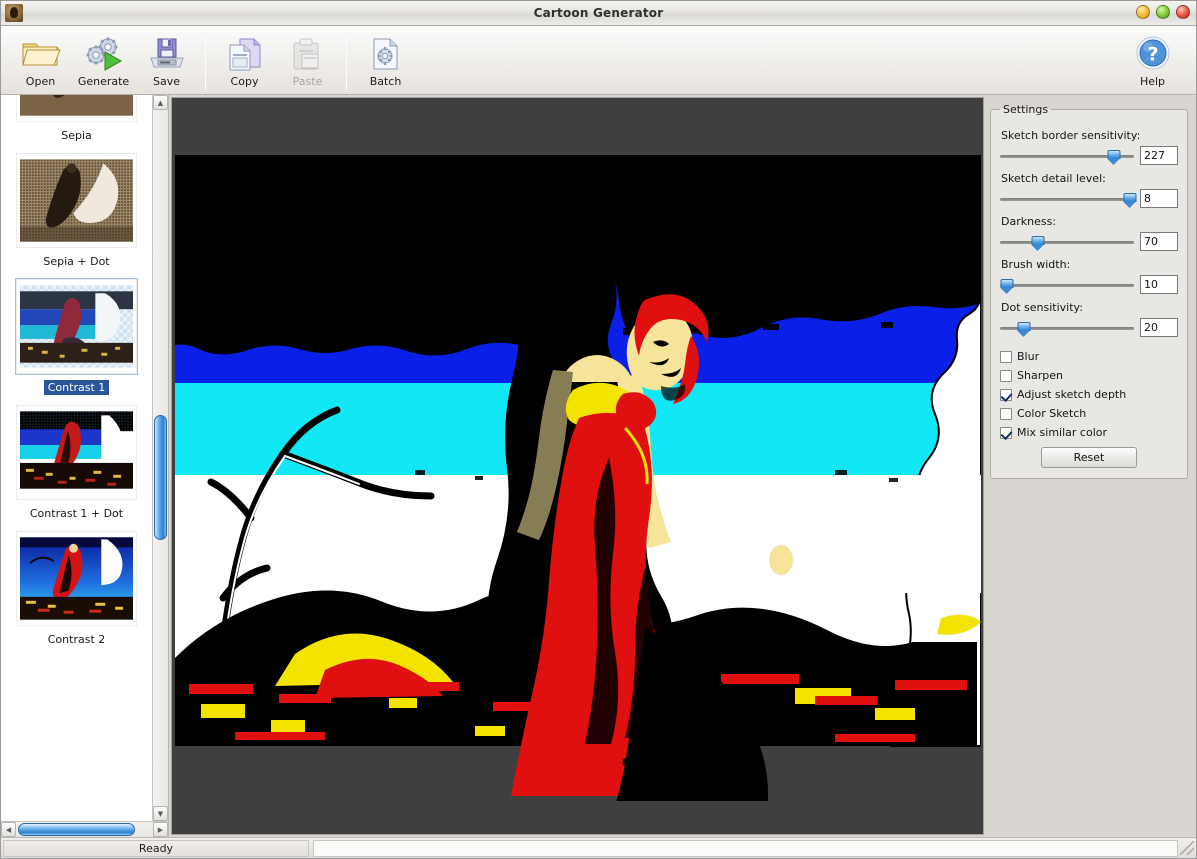  Describe the element at coordinates (1006, 394) in the screenshot. I see `checkbox-adjust-sketch-depth` at that location.